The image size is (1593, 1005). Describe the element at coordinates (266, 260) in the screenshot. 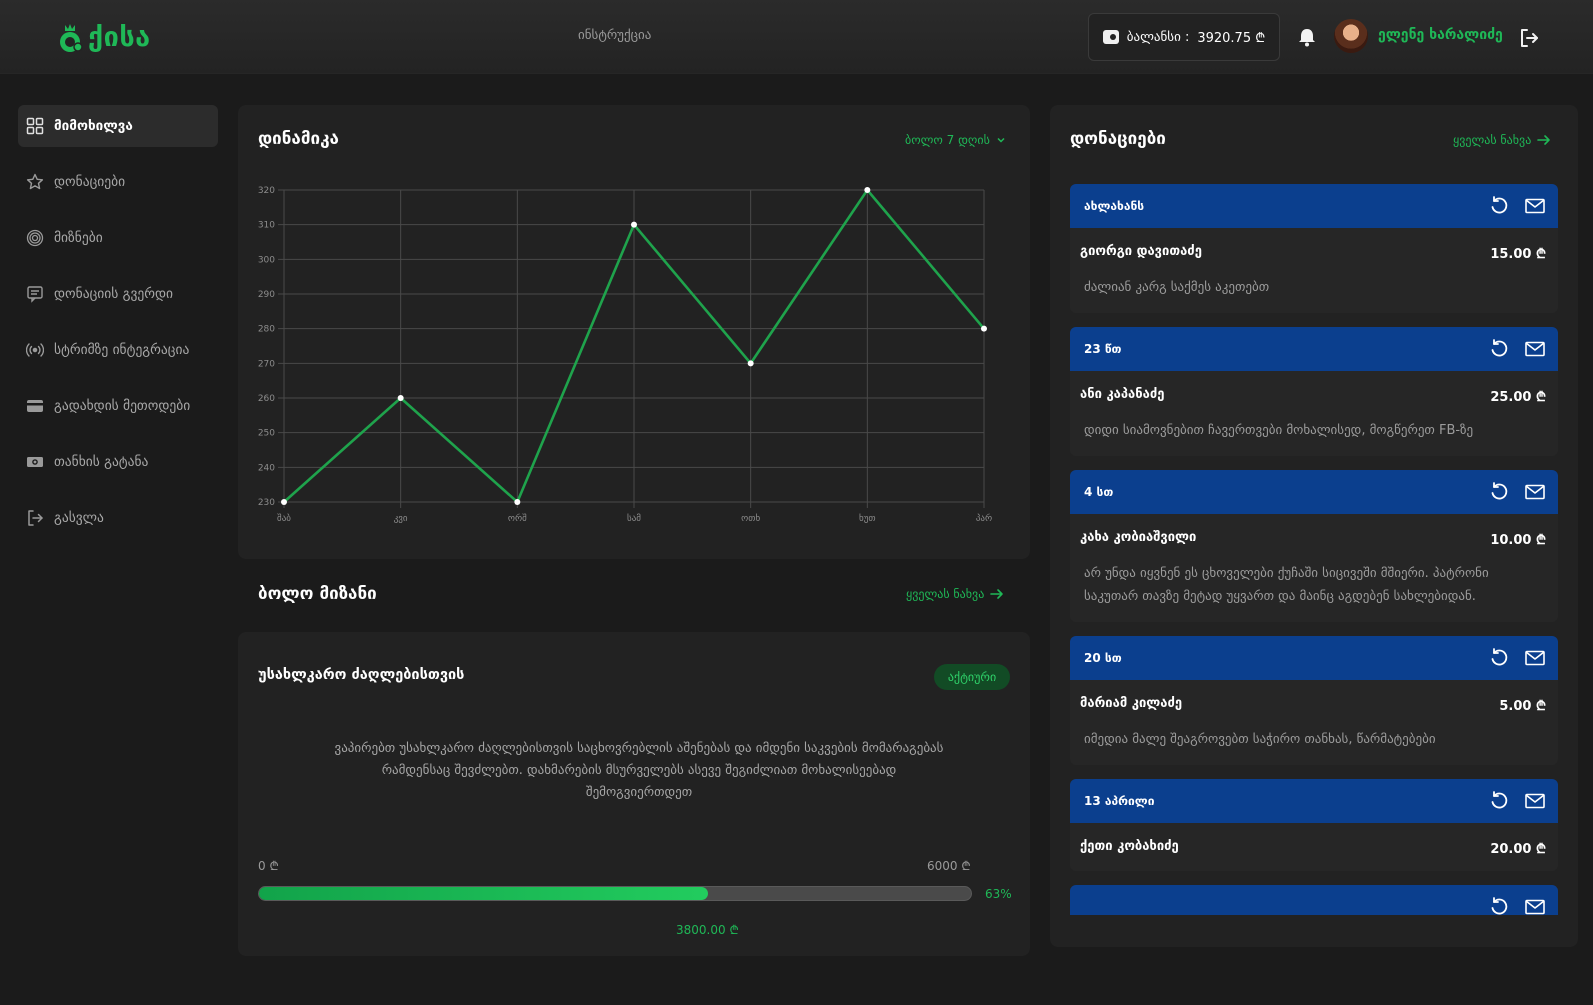

I see `y-tick-label: 300` at that location.